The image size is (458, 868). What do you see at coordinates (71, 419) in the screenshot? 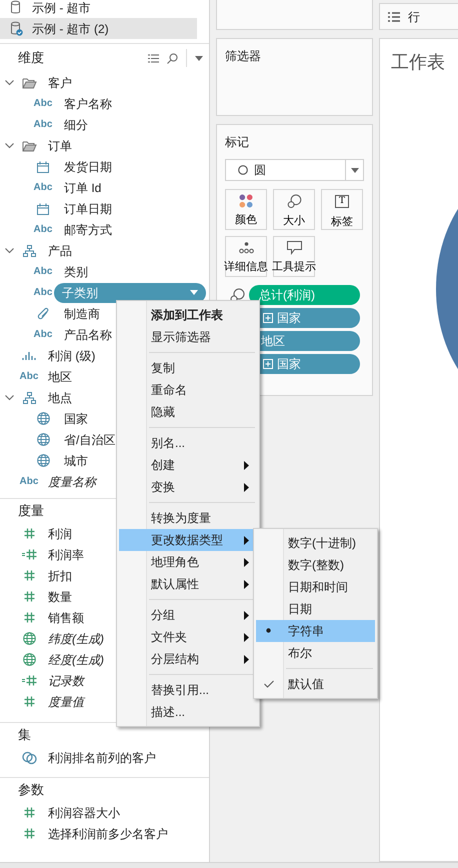
I see `field-label: 国家` at bounding box center [71, 419].